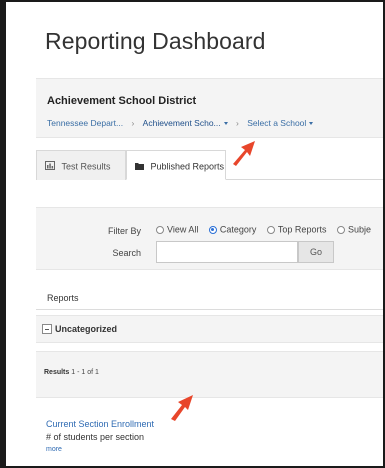  I want to click on category-label: Uncategorized, so click(86, 329).